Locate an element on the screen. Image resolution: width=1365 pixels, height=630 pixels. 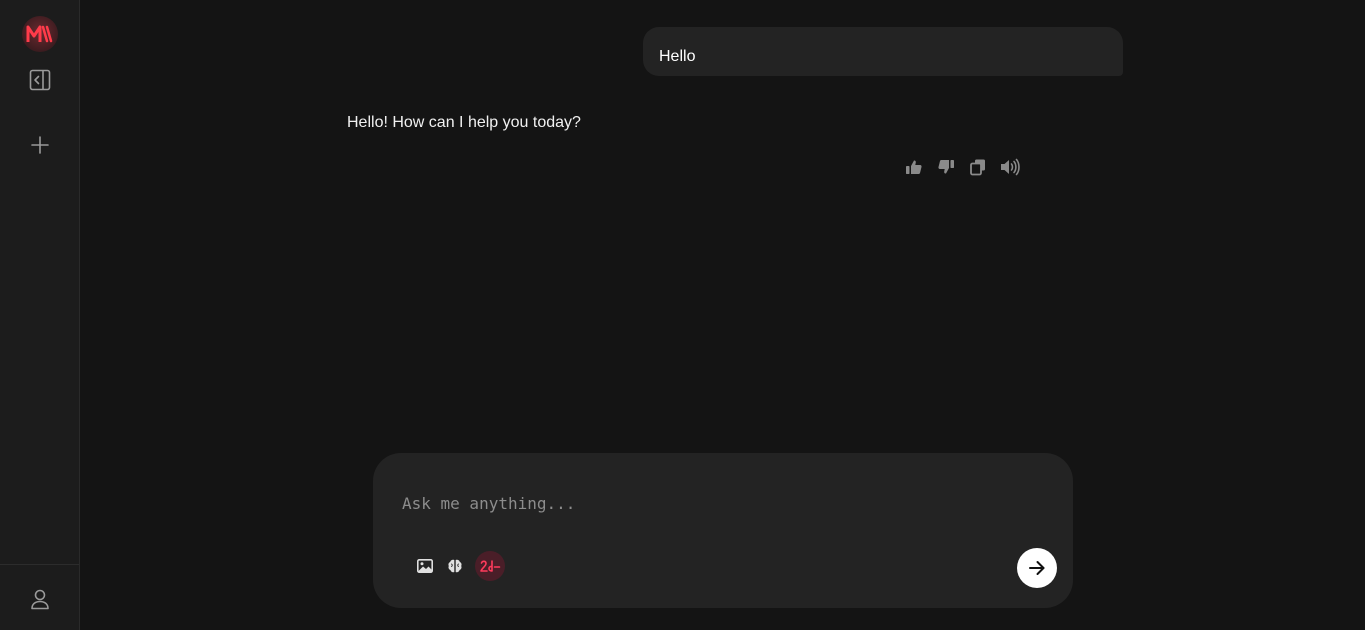
new-chat-button is located at coordinates (40, 145).